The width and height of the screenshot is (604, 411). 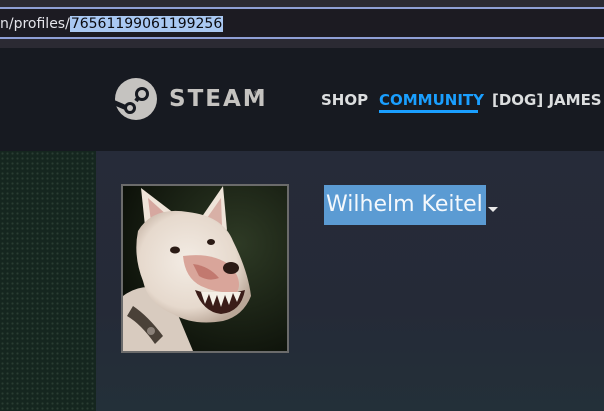 What do you see at coordinates (344, 100) in the screenshot?
I see `nav-shop: SHOP` at bounding box center [344, 100].